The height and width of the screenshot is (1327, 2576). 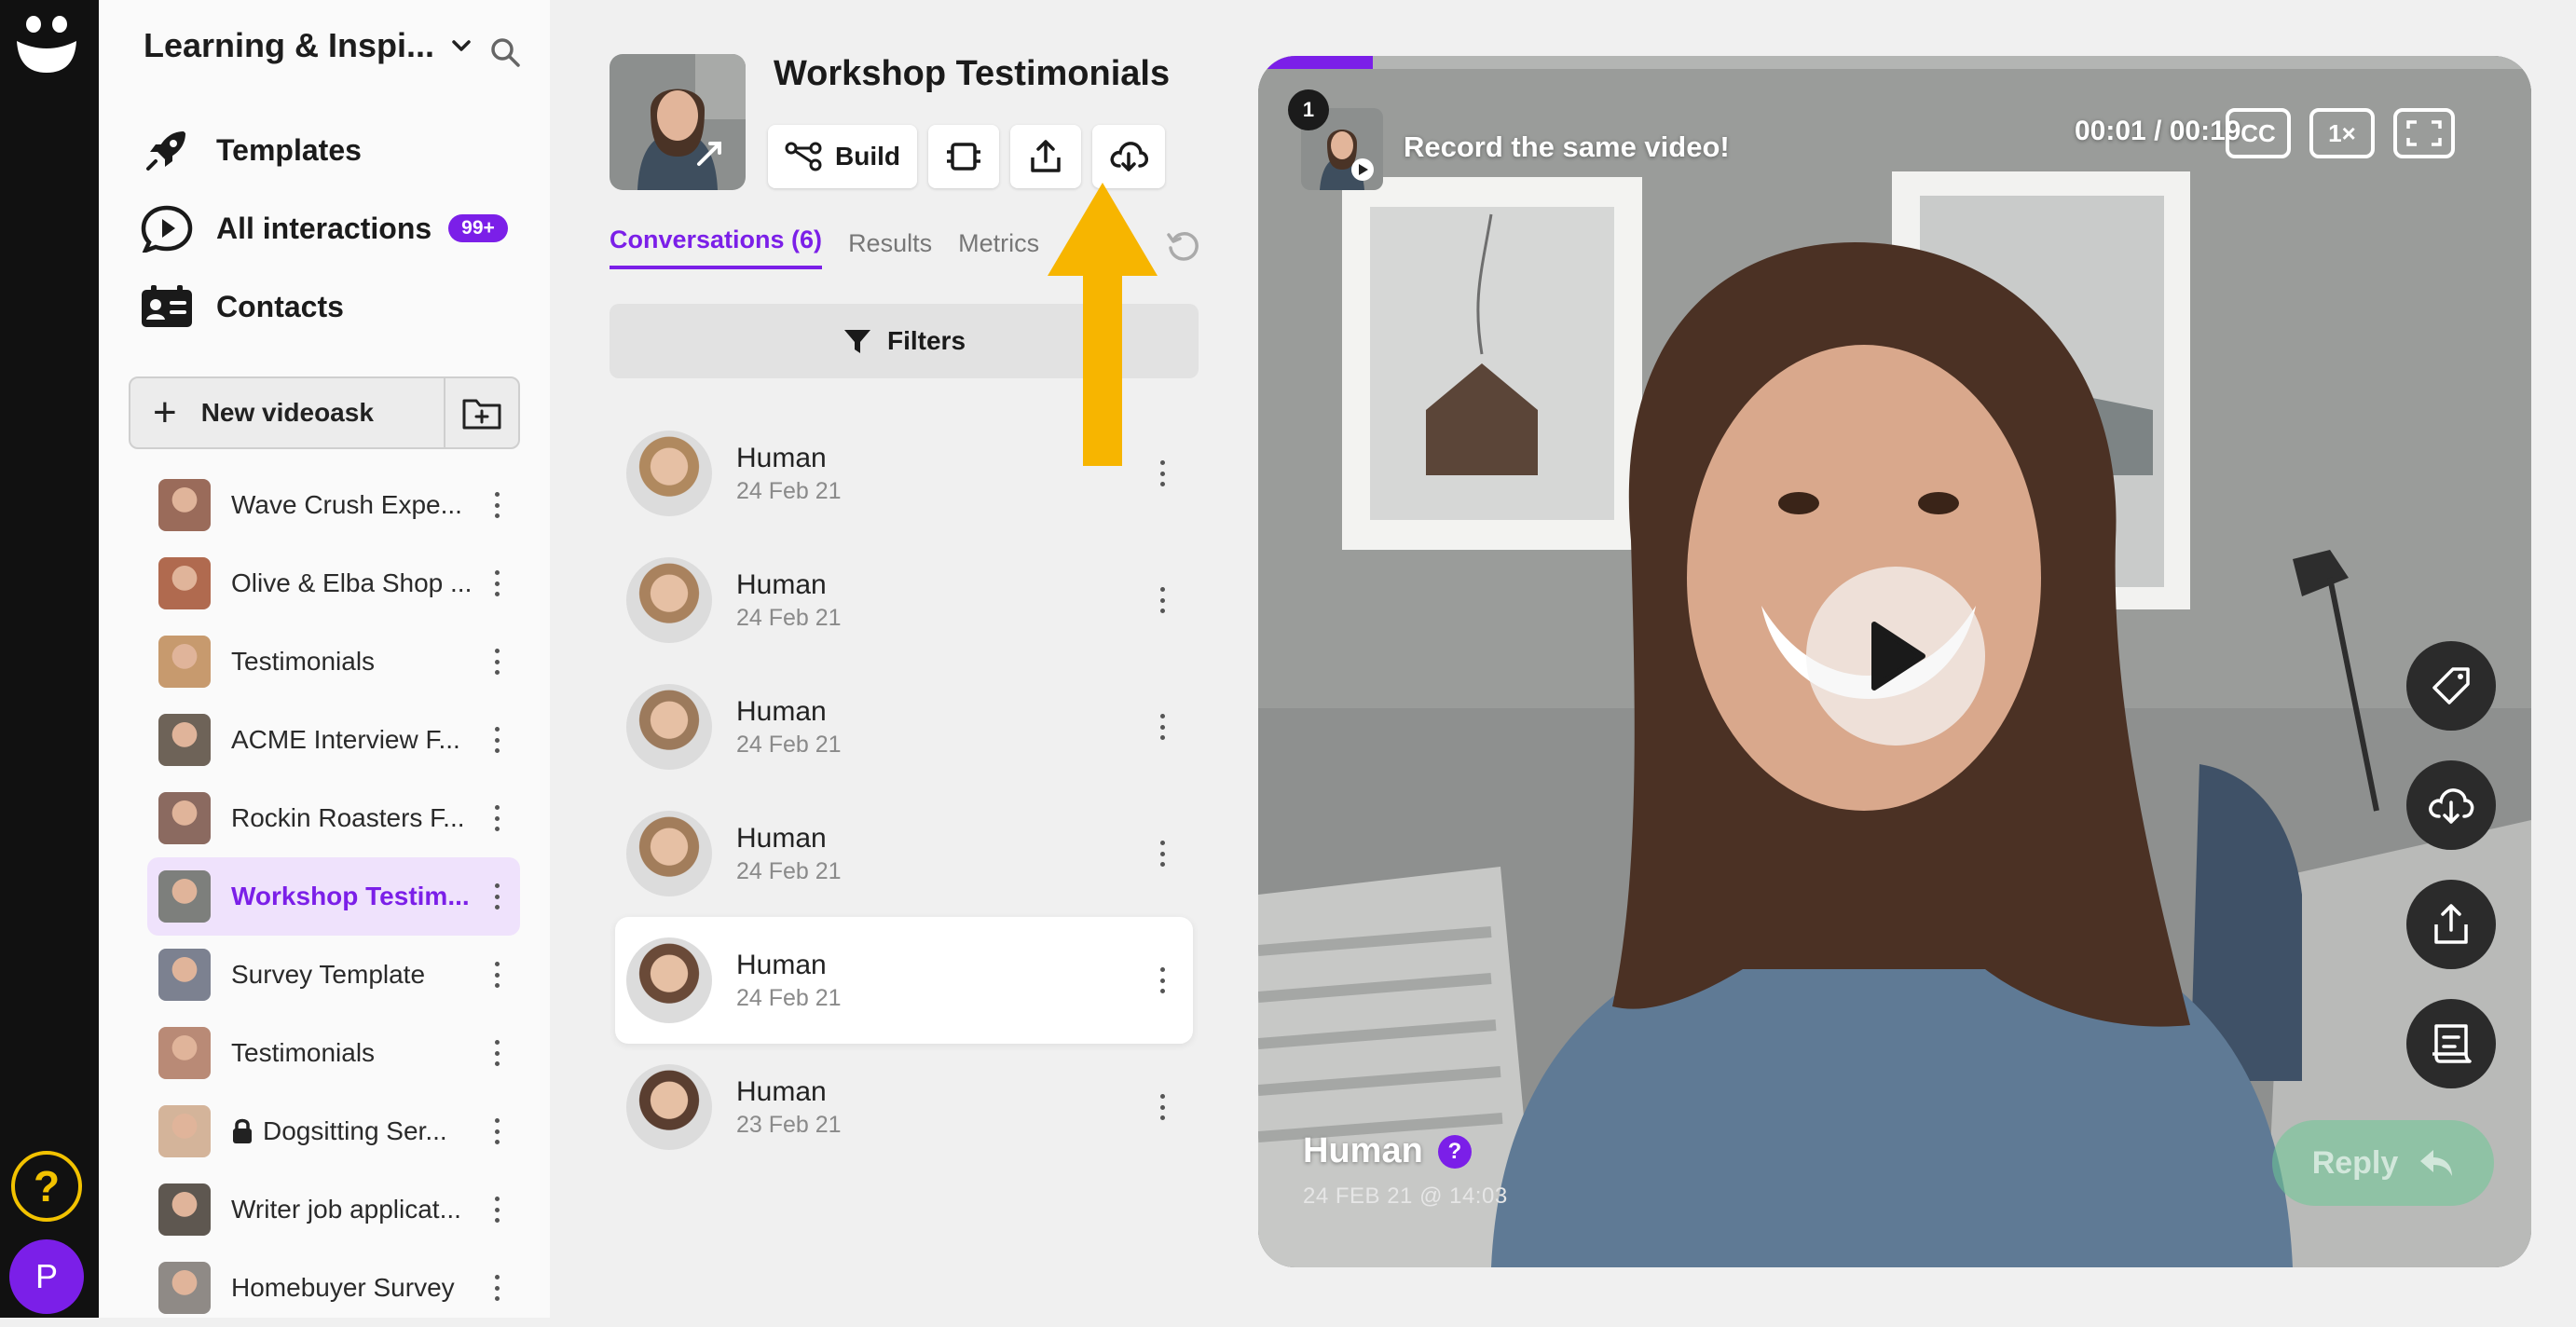 What do you see at coordinates (803, 156) in the screenshot?
I see `flow-icon` at bounding box center [803, 156].